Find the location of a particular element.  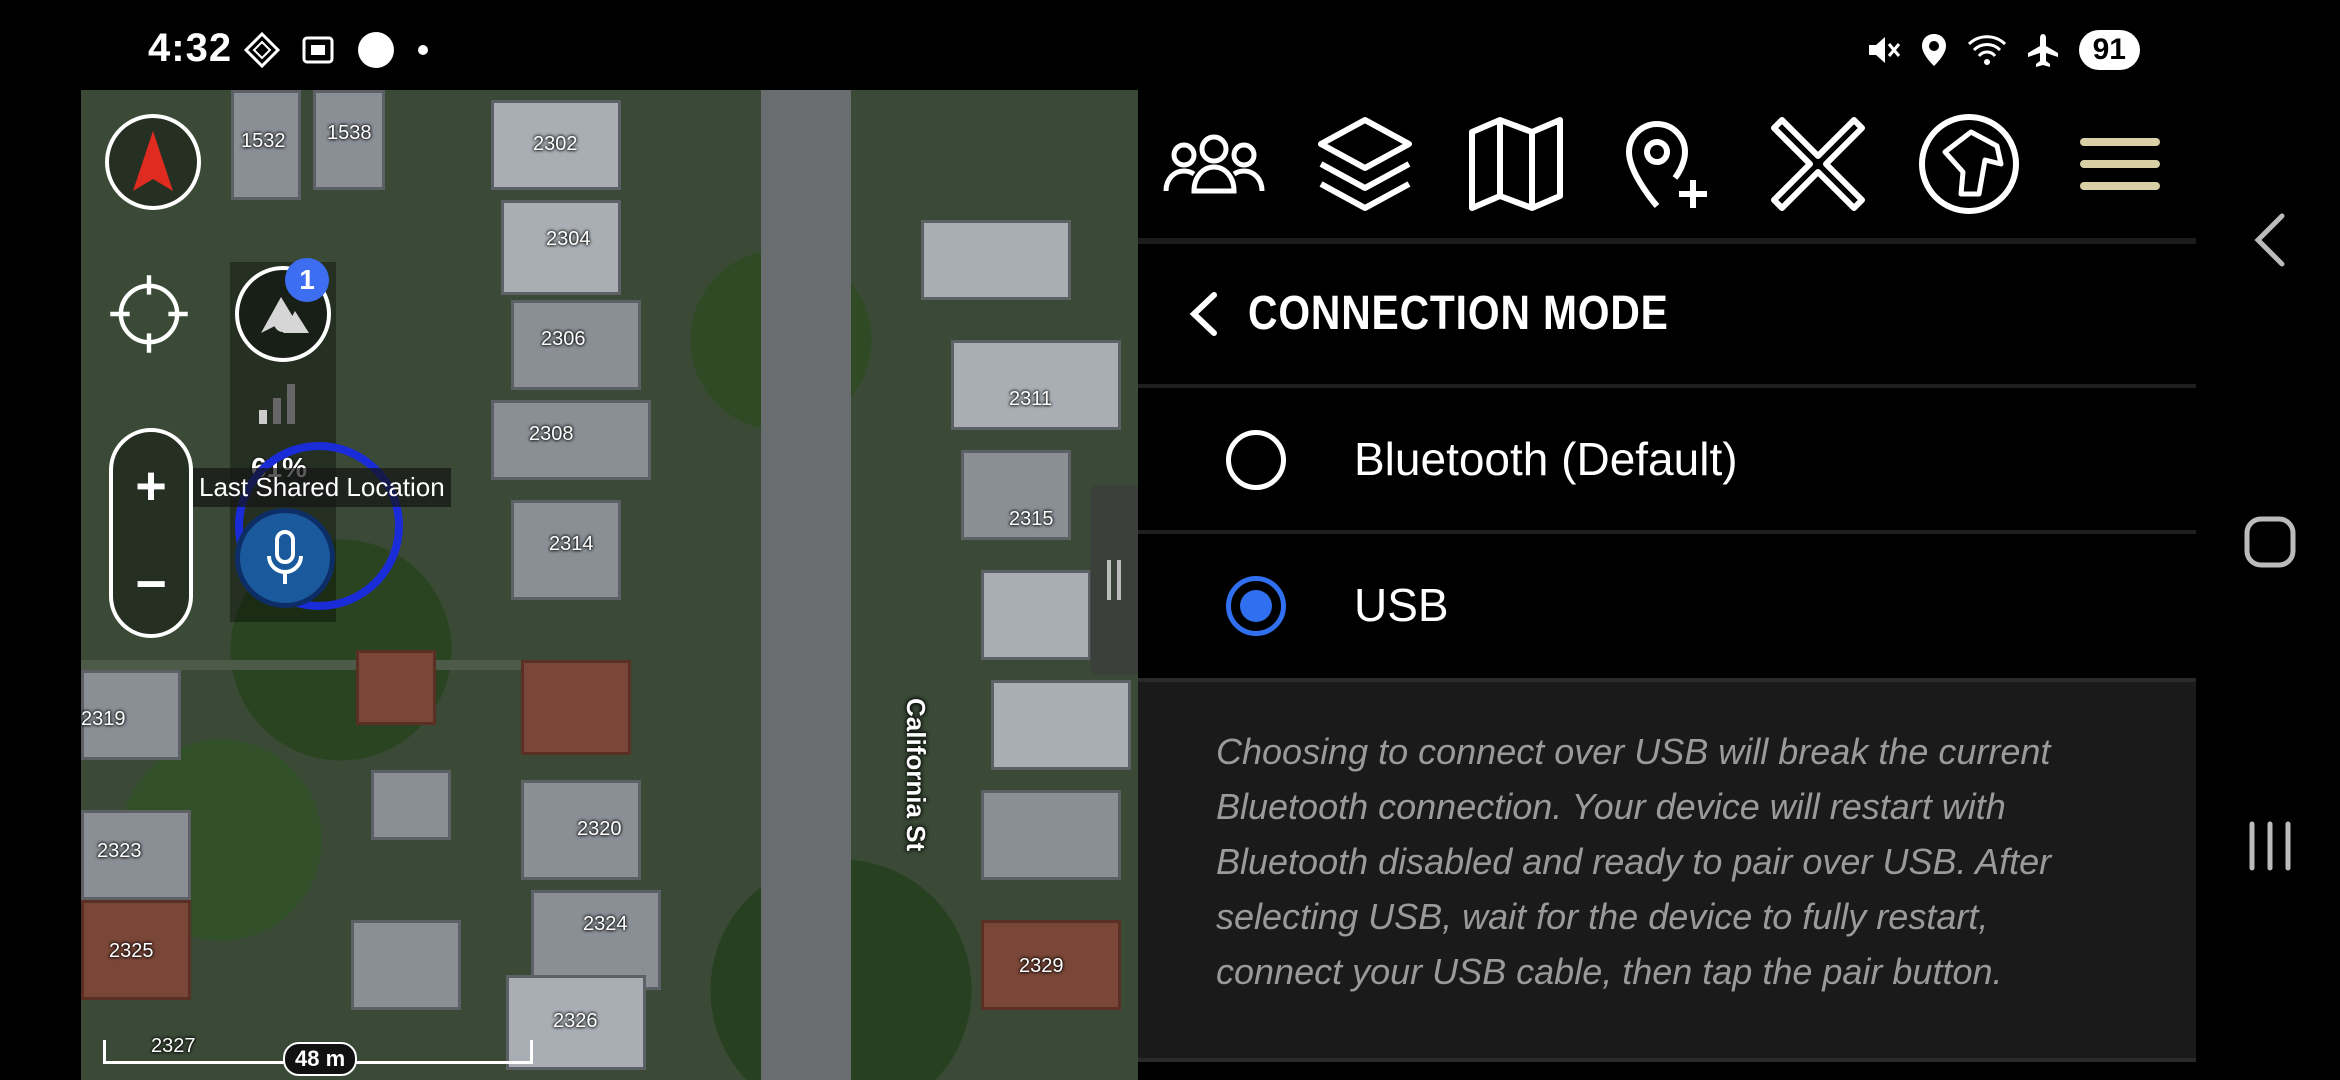

compass-arrow-icon is located at coordinates (153, 161).